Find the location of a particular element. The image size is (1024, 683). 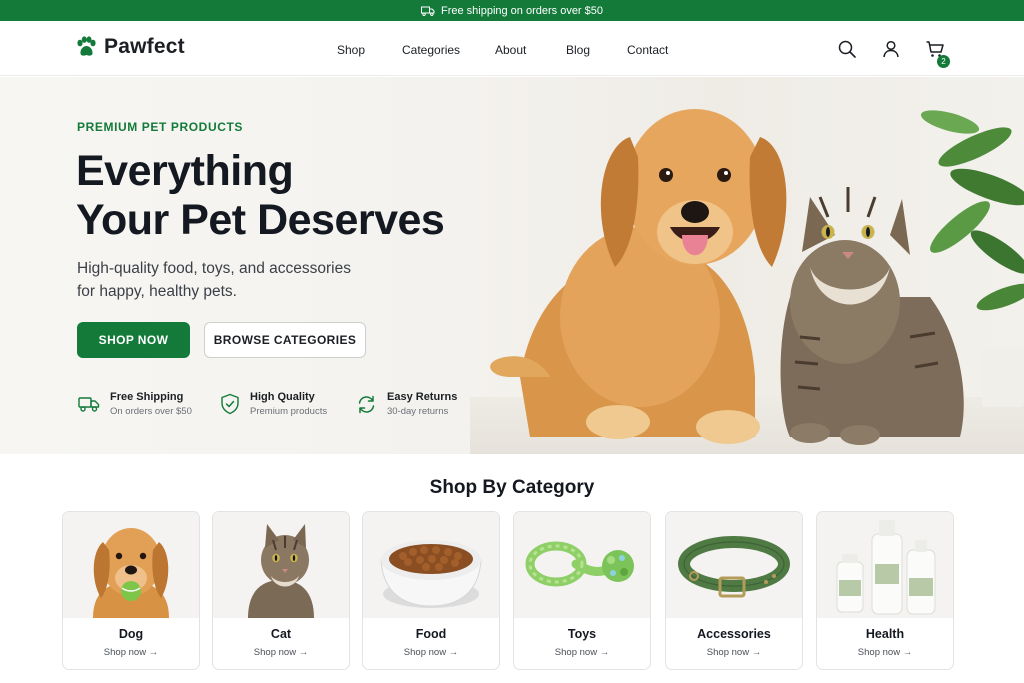

feature-subtitle: On orders over $50 is located at coordinates (151, 411).